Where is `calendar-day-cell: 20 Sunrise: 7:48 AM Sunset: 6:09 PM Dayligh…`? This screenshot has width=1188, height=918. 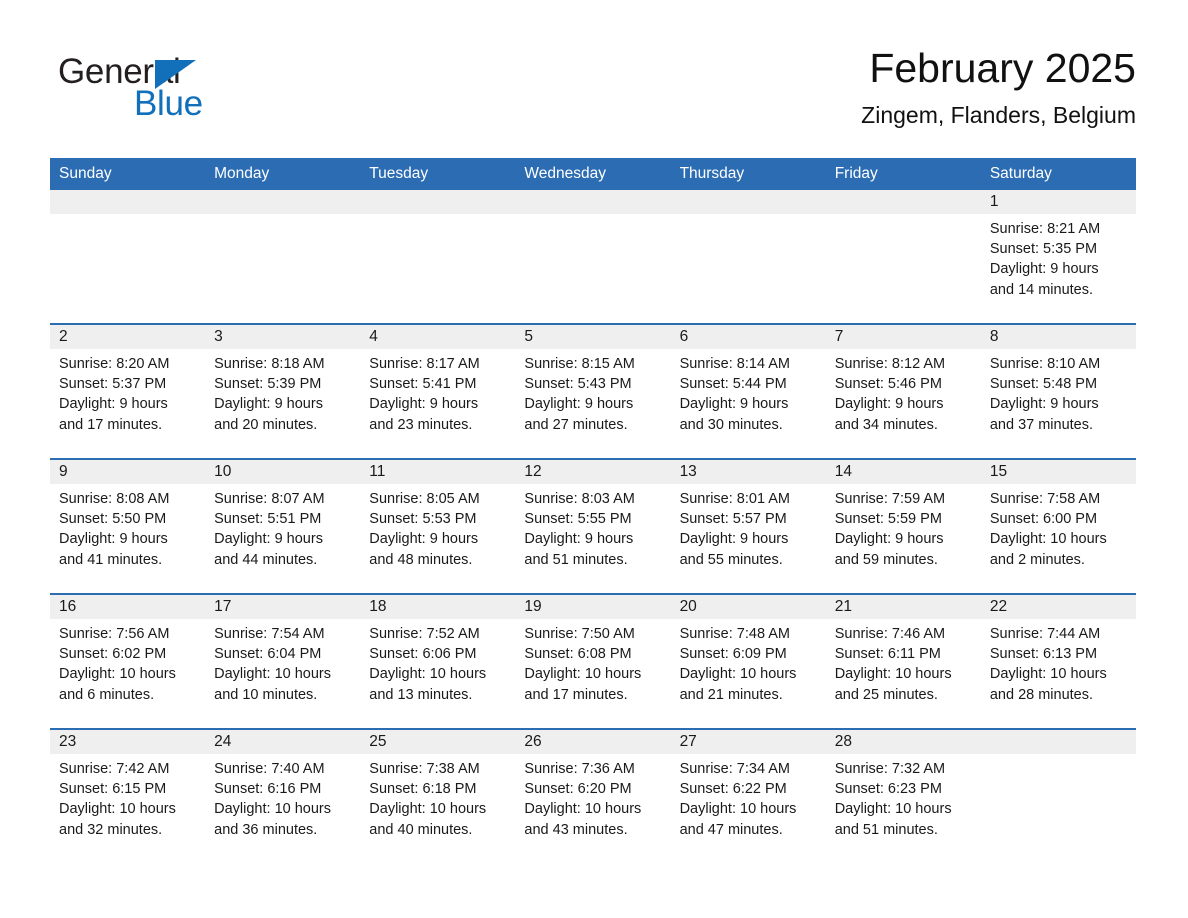
calendar-day-cell: 20 Sunrise: 7:48 AM Sunset: 6:09 PM Dayligh… is located at coordinates (748, 661).